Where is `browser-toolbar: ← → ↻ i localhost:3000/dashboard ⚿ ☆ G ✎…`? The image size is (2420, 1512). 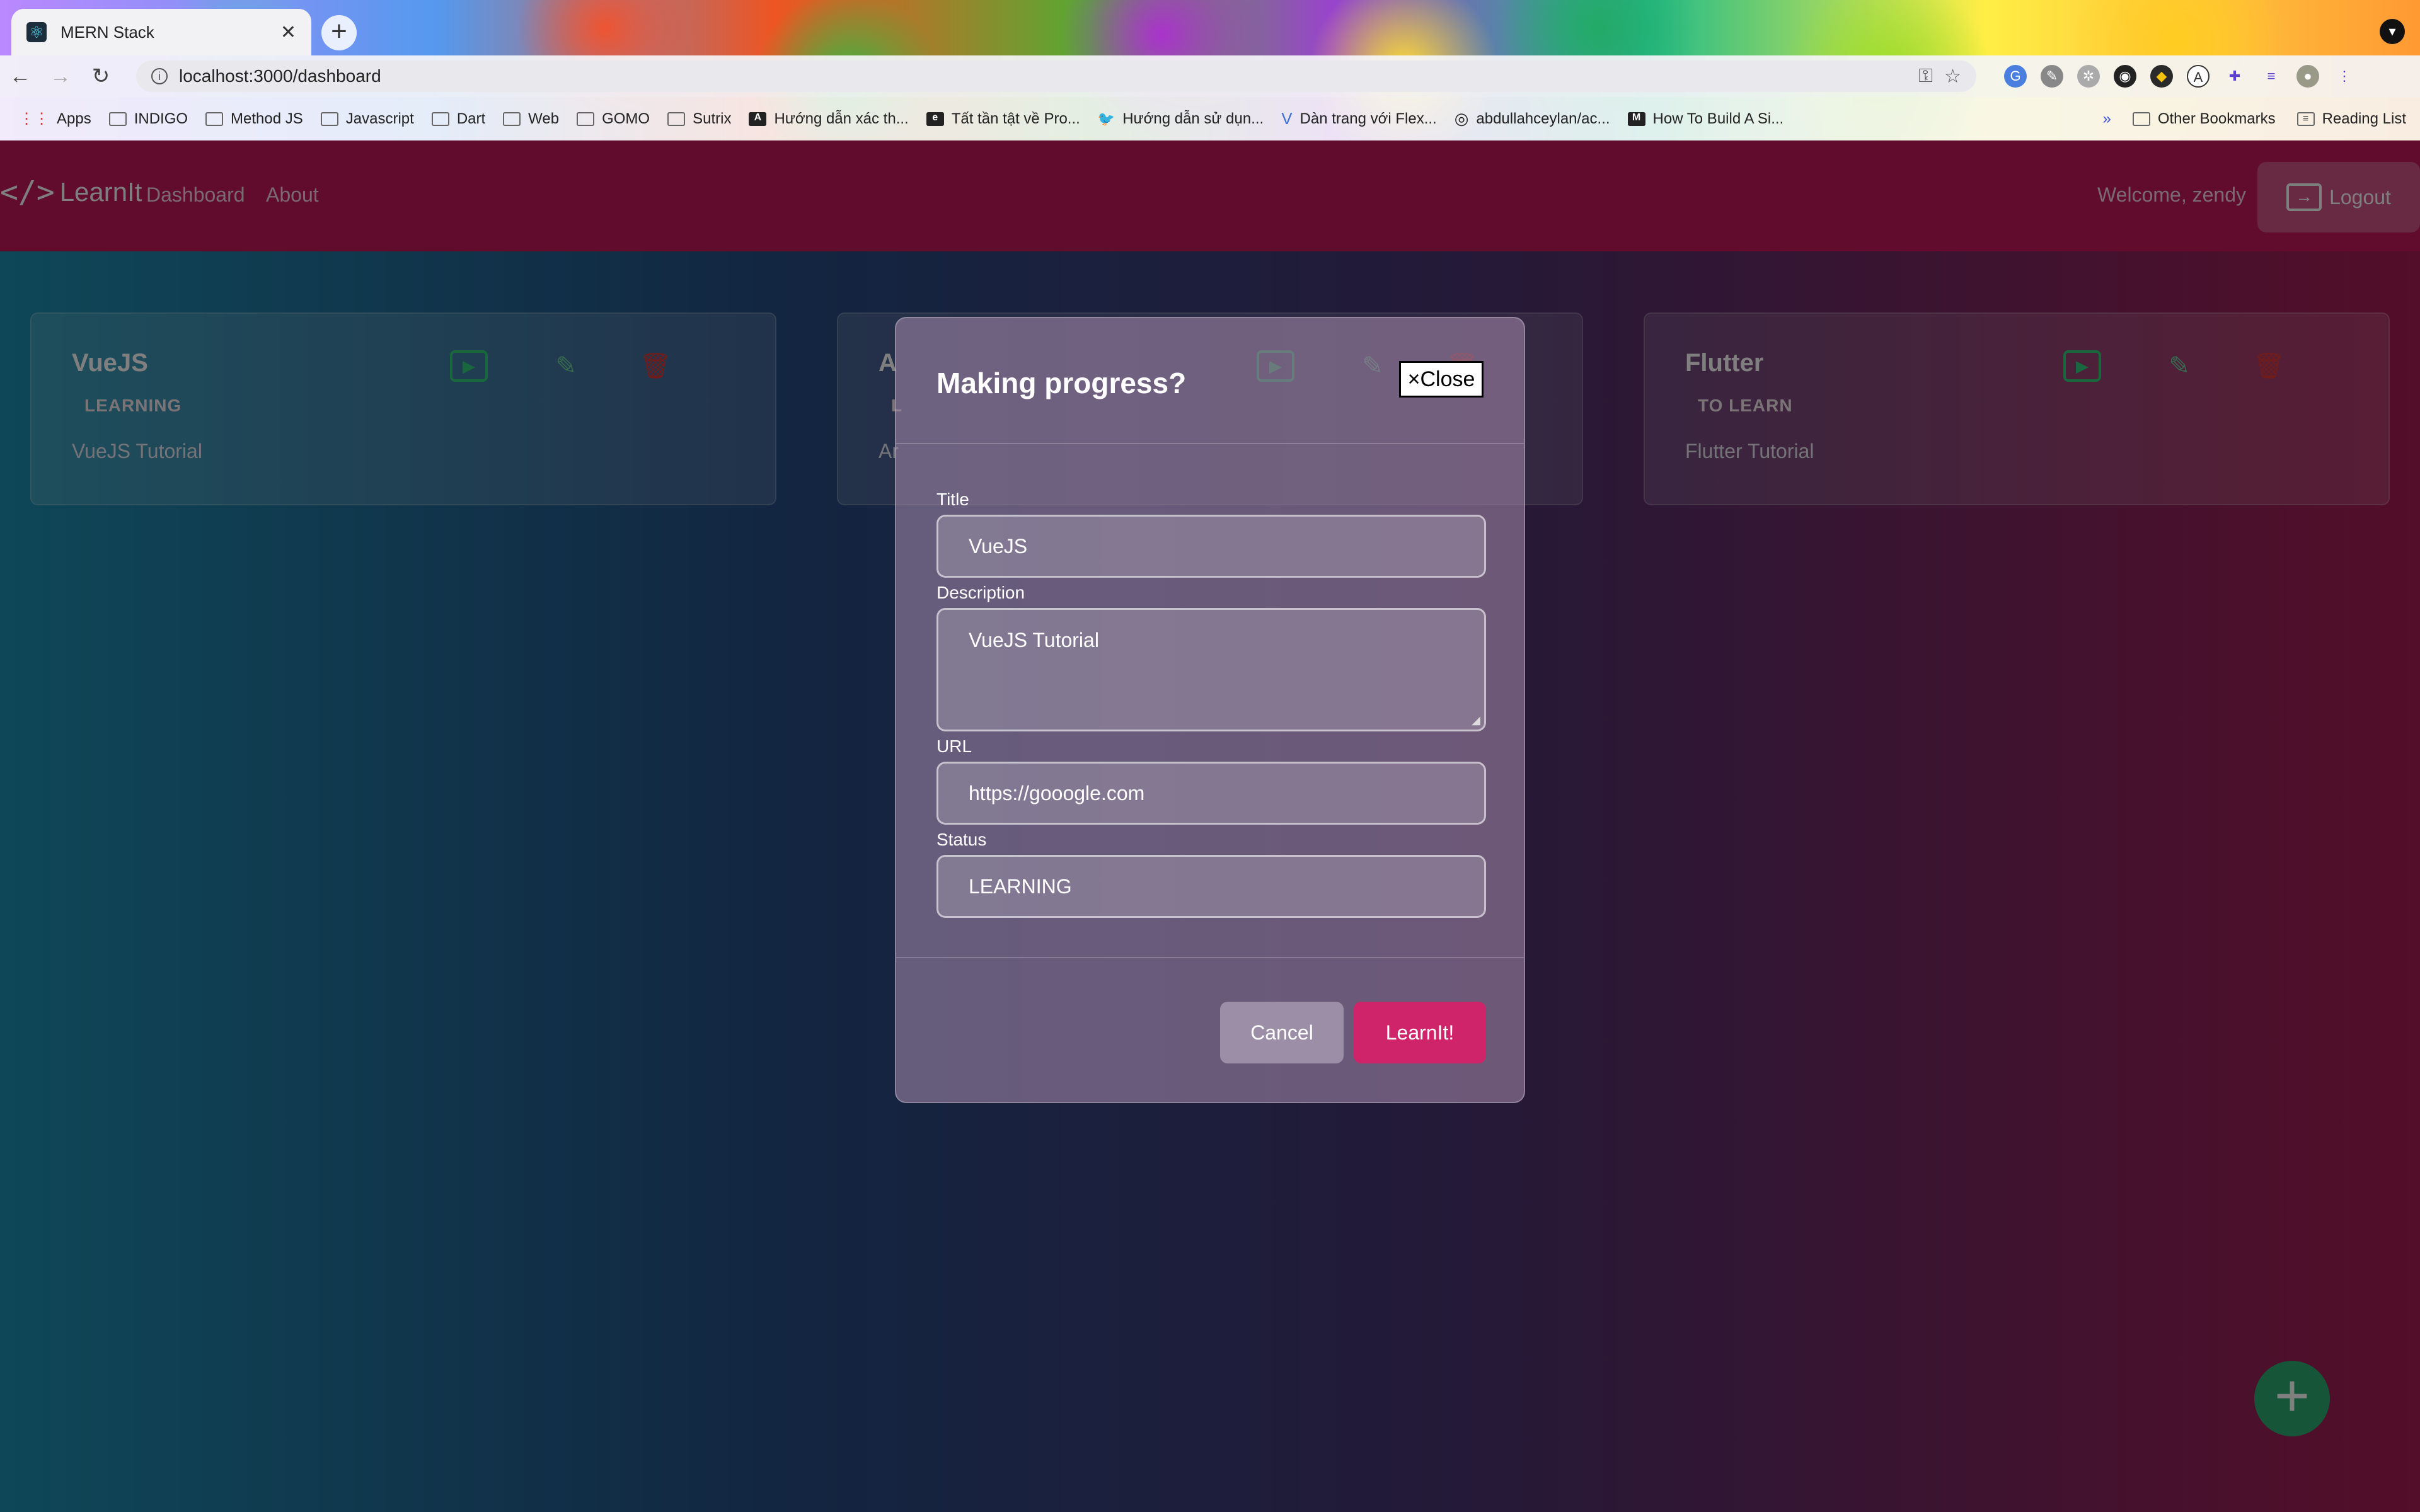 browser-toolbar: ← → ↻ i localhost:3000/dashboard ⚿ ☆ G ✎… is located at coordinates (1210, 76).